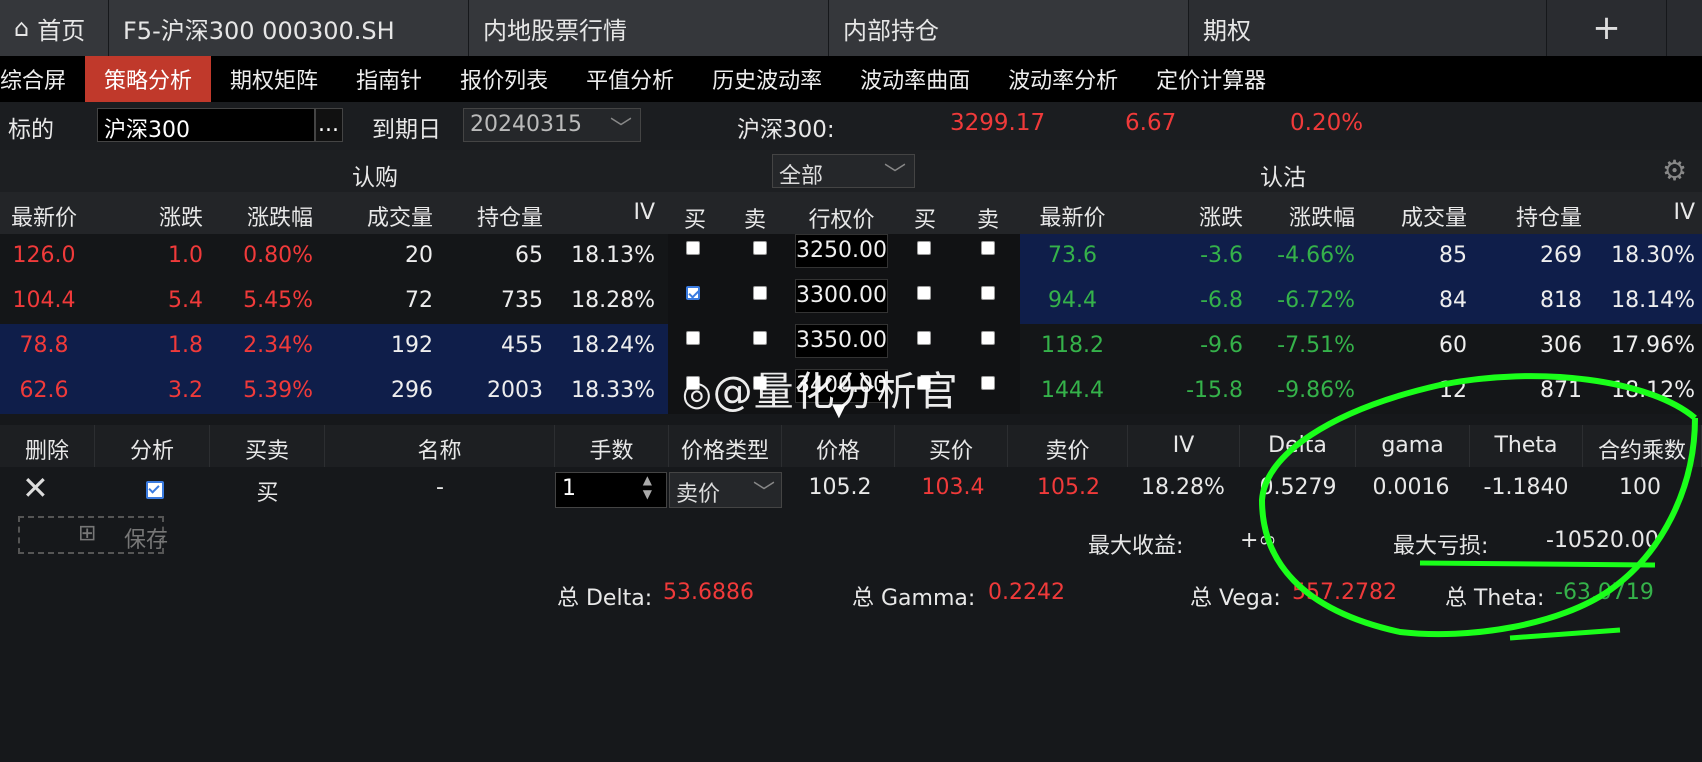  I want to click on tab-internal-positions: 内部持仓, so click(1009, 28).